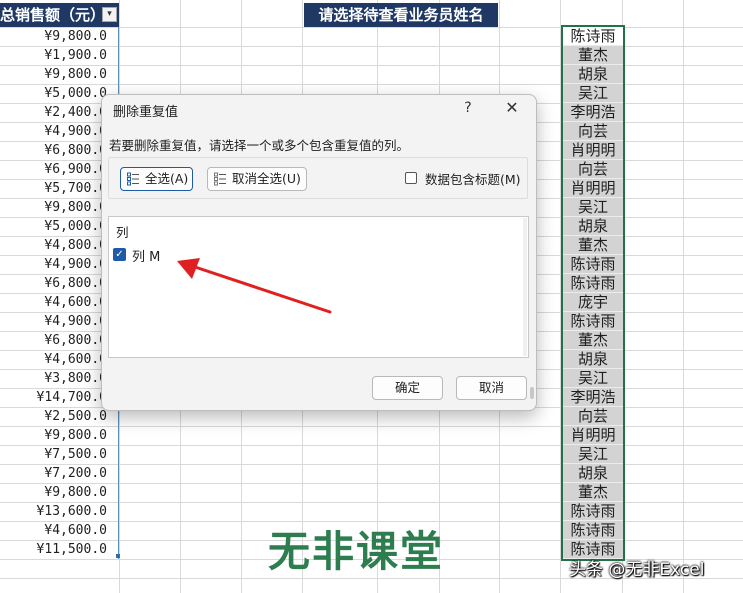 The width and height of the screenshot is (743, 593). What do you see at coordinates (261, 289) in the screenshot?
I see `arrow-shaft` at bounding box center [261, 289].